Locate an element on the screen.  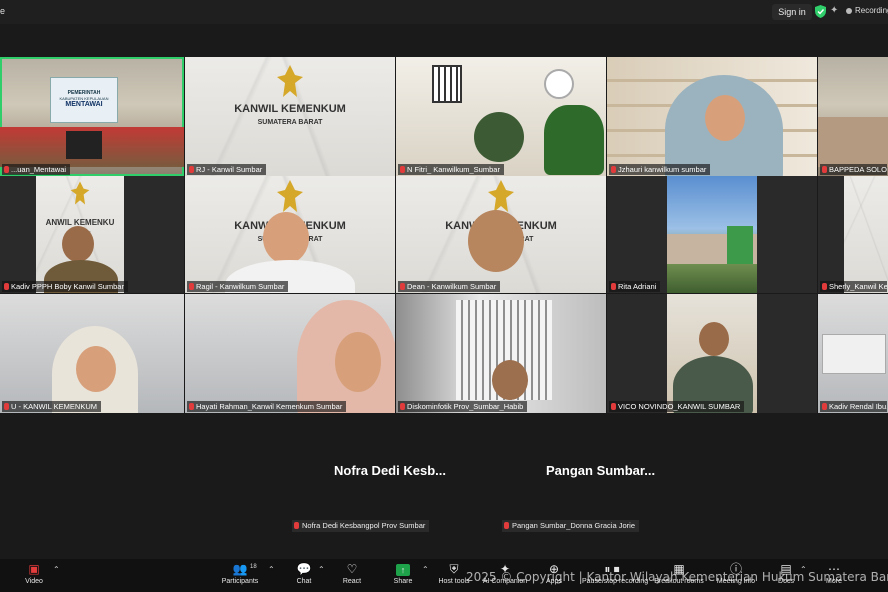
shield-check-icon is located at coordinates (820, 11).